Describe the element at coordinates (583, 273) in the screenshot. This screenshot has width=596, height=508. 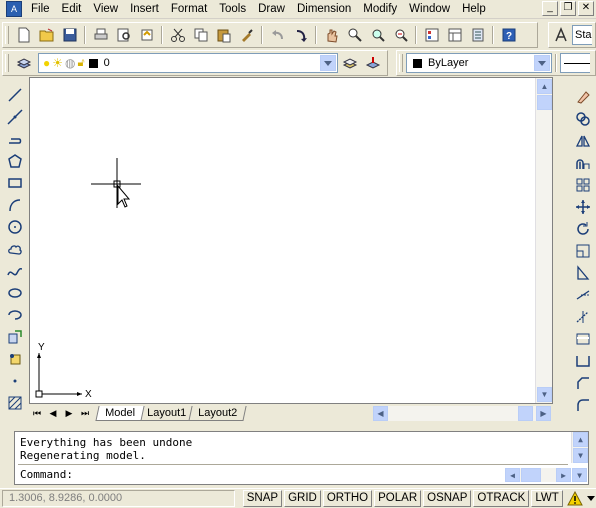
I see `stretch-icon` at that location.